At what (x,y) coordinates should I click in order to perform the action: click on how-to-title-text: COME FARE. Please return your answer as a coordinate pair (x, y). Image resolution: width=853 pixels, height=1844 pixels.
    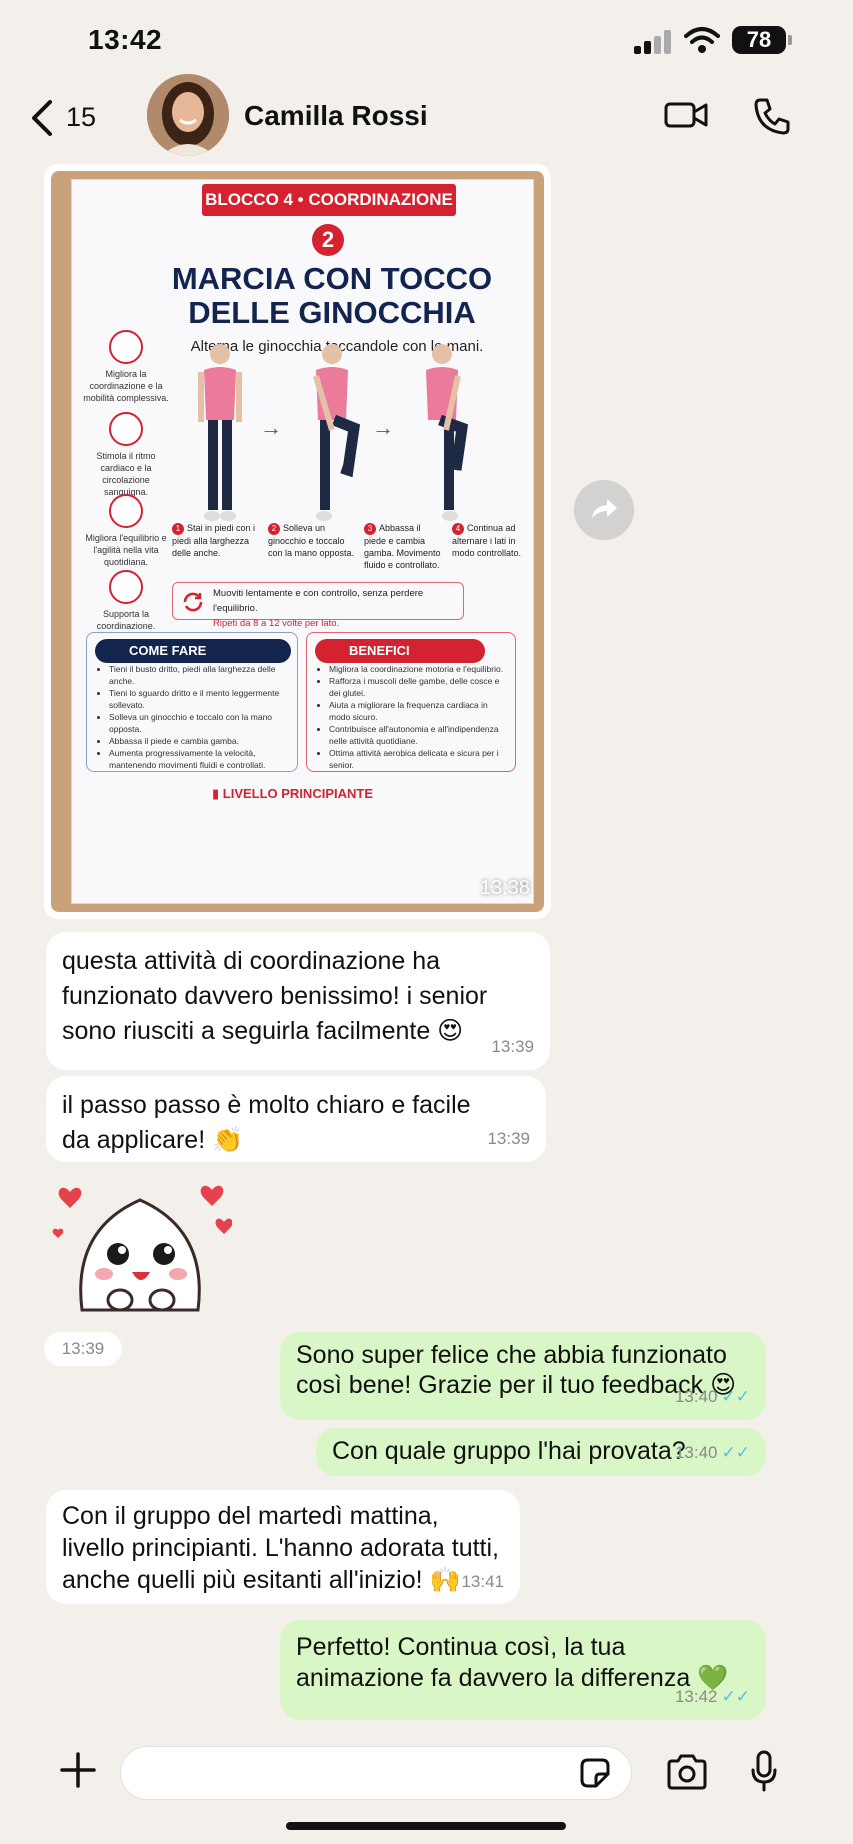
    Looking at the image, I should click on (168, 650).